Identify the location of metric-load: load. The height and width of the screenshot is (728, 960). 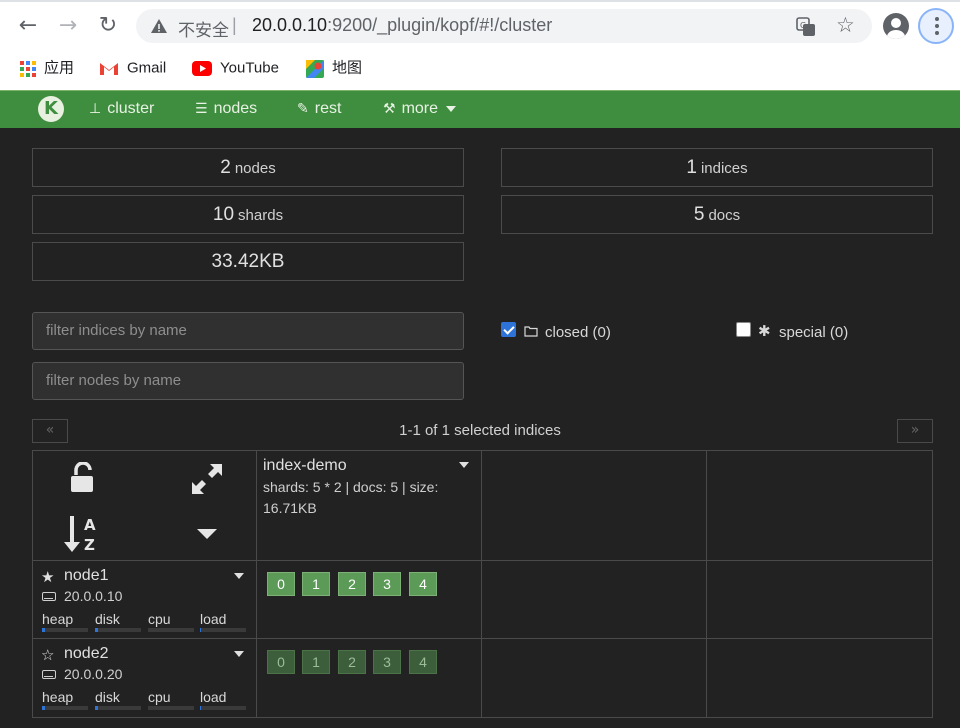
(223, 621).